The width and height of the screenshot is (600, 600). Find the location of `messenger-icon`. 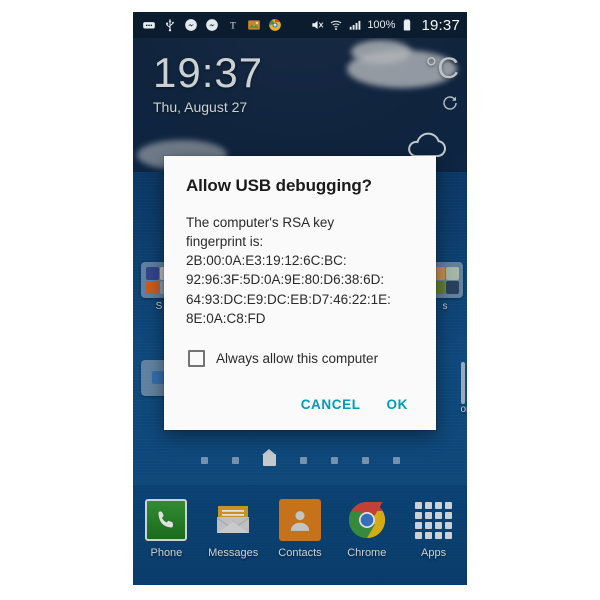

messenger-icon is located at coordinates (191, 25).